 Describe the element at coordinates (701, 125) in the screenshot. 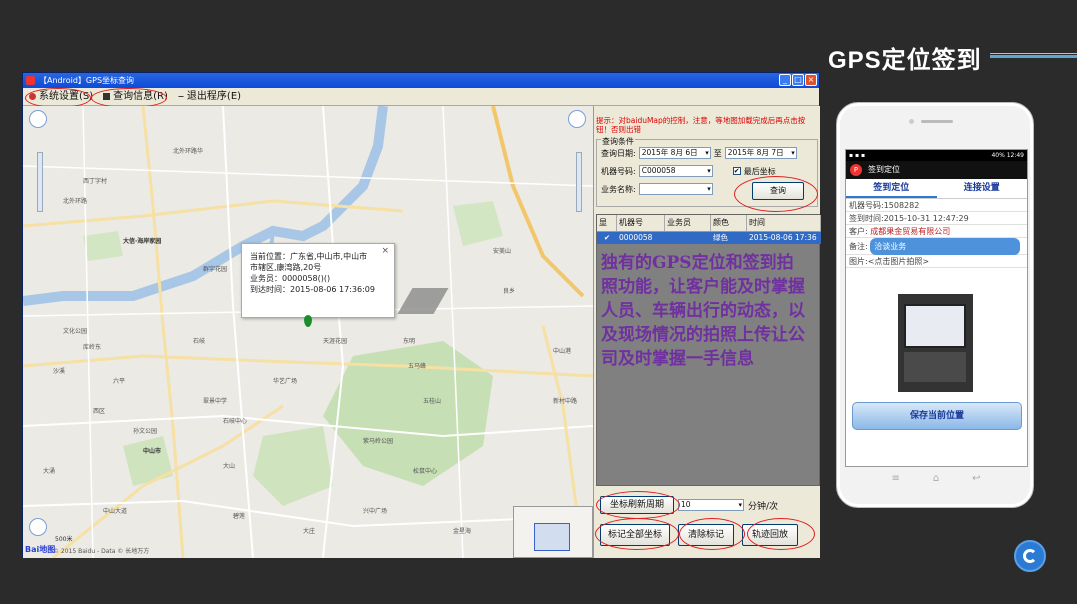

I see `warning-text: 提示：对baiduMap的控制，注意，等地图加载完成后再点击按钮！否则出错` at that location.